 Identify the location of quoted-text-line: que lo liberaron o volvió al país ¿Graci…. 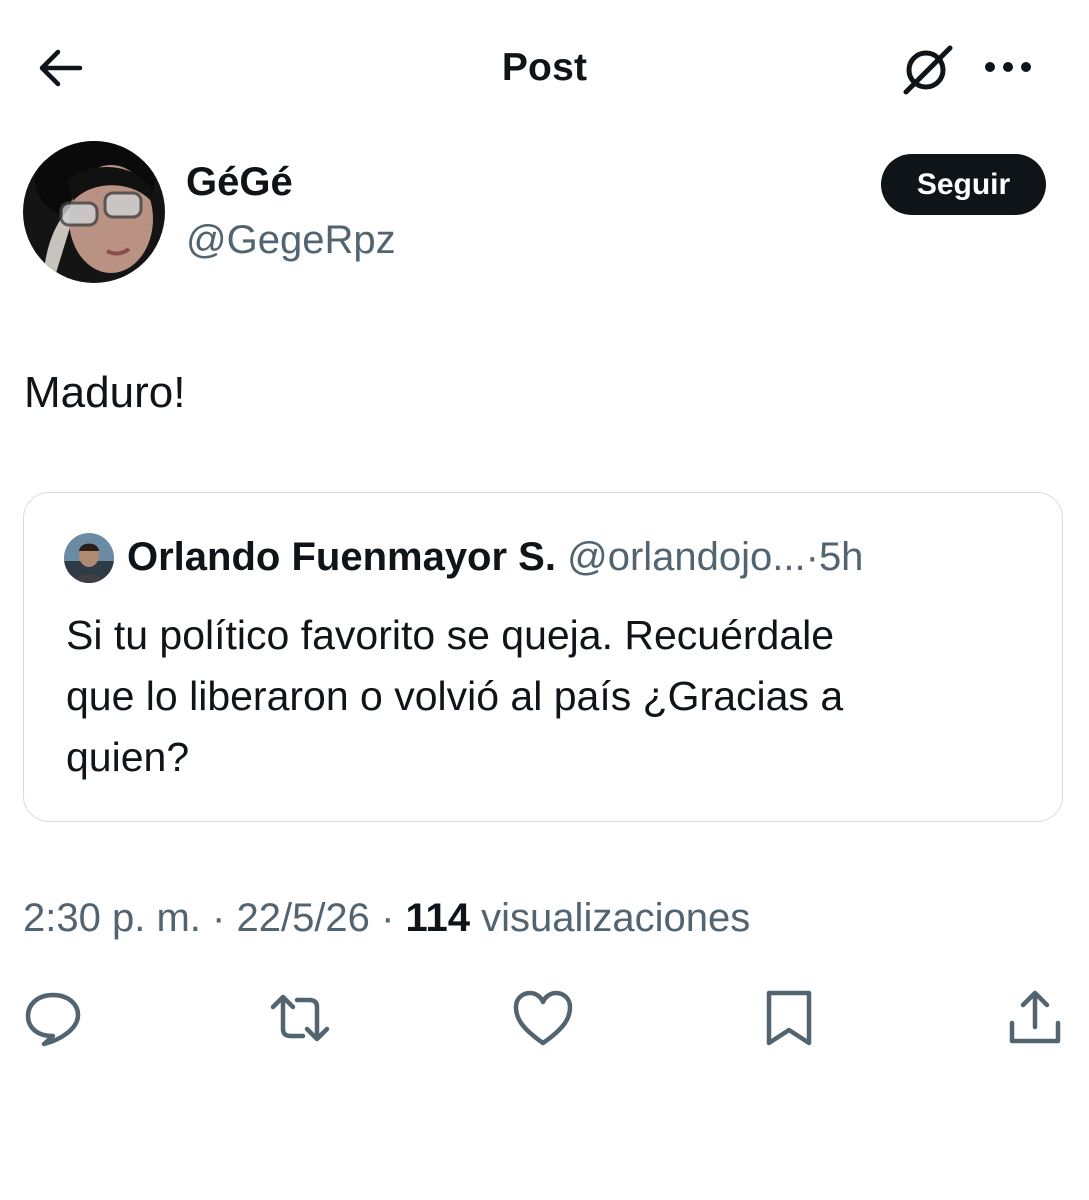
(455, 696).